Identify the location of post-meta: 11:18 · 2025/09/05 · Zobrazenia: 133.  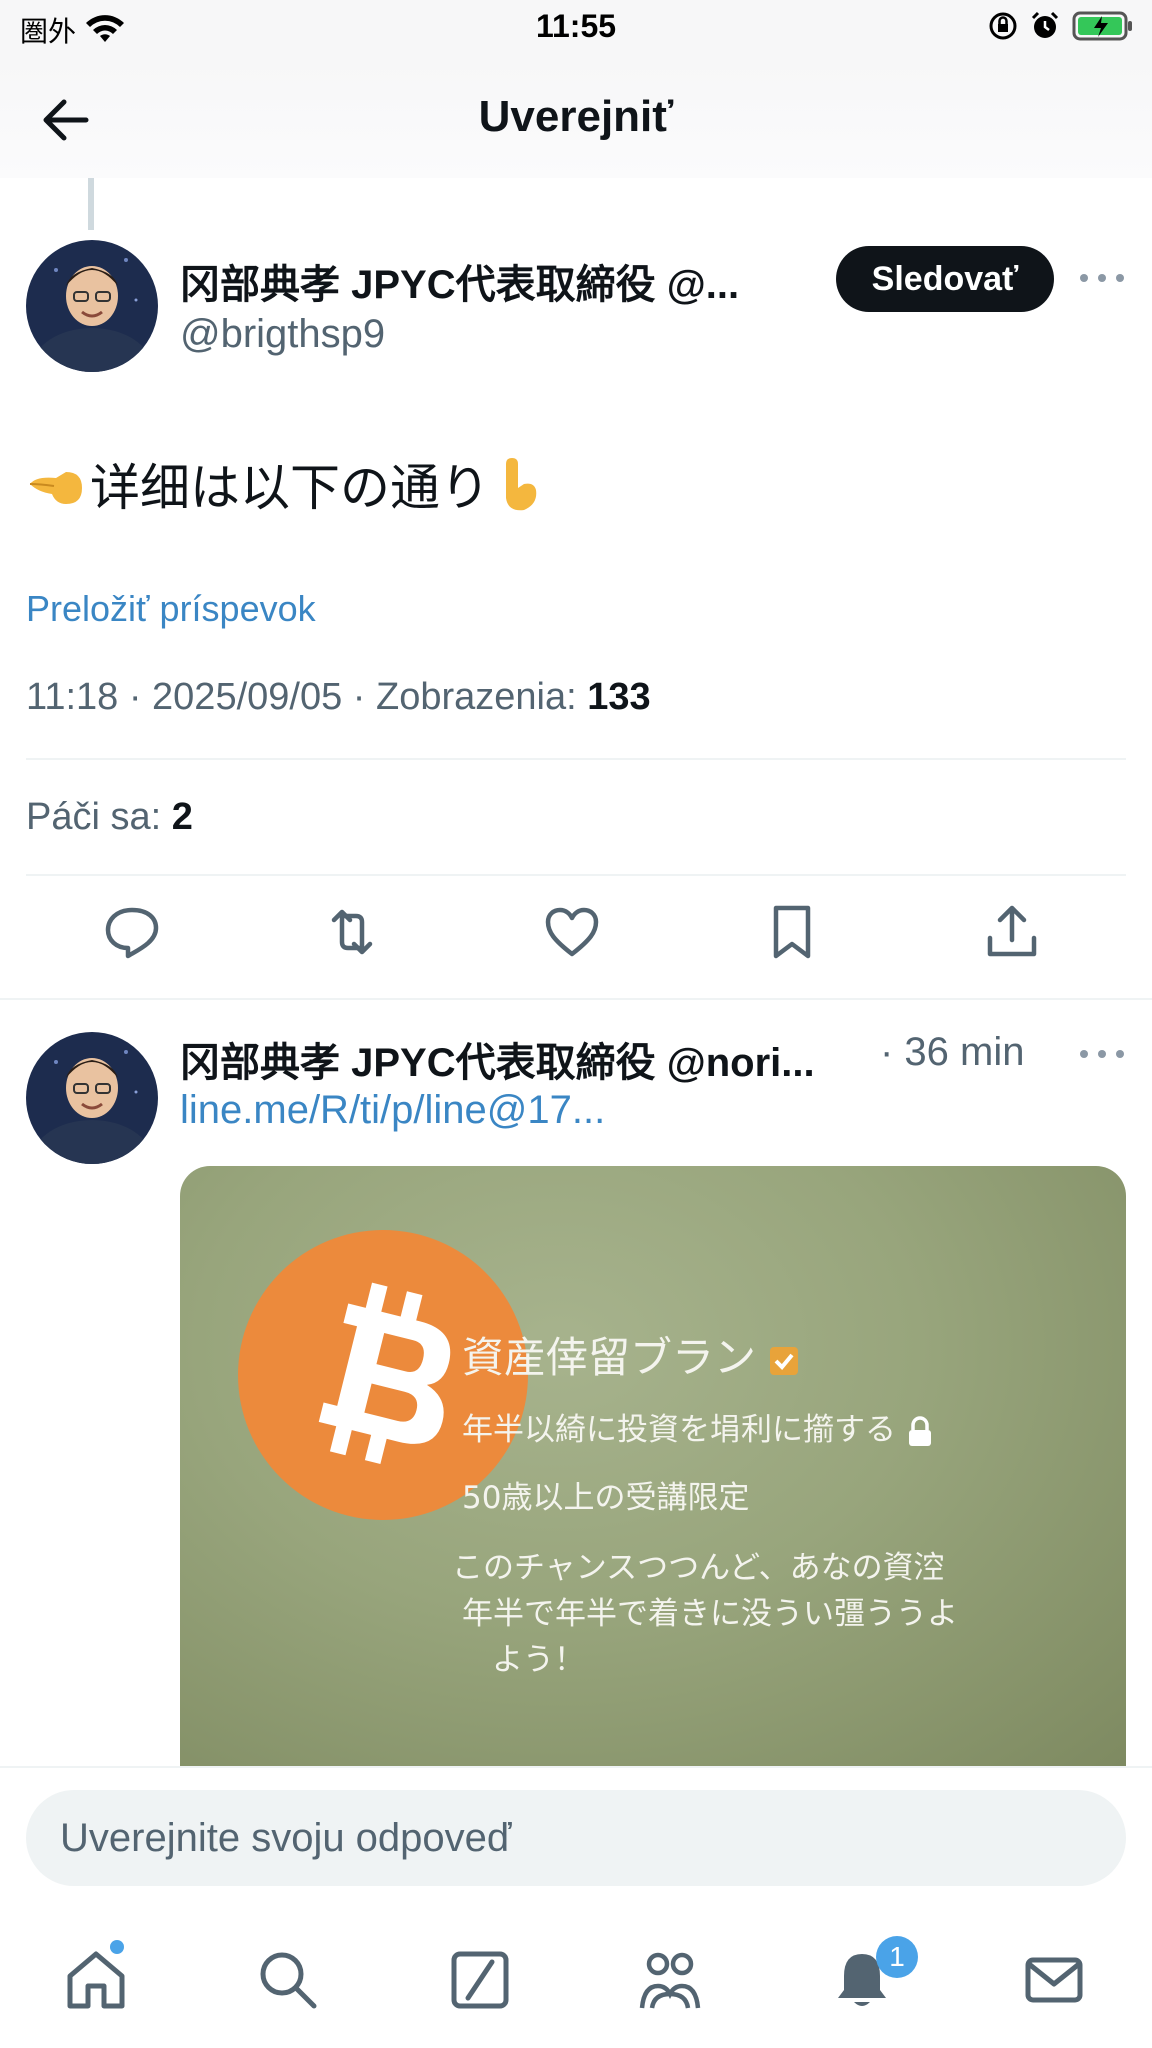
(338, 697).